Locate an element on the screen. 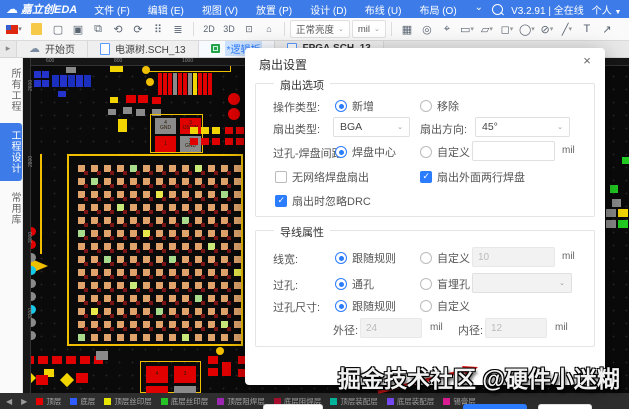 This screenshot has width=629, height=409. layers-next-icon: ▶ is located at coordinates (24, 401).